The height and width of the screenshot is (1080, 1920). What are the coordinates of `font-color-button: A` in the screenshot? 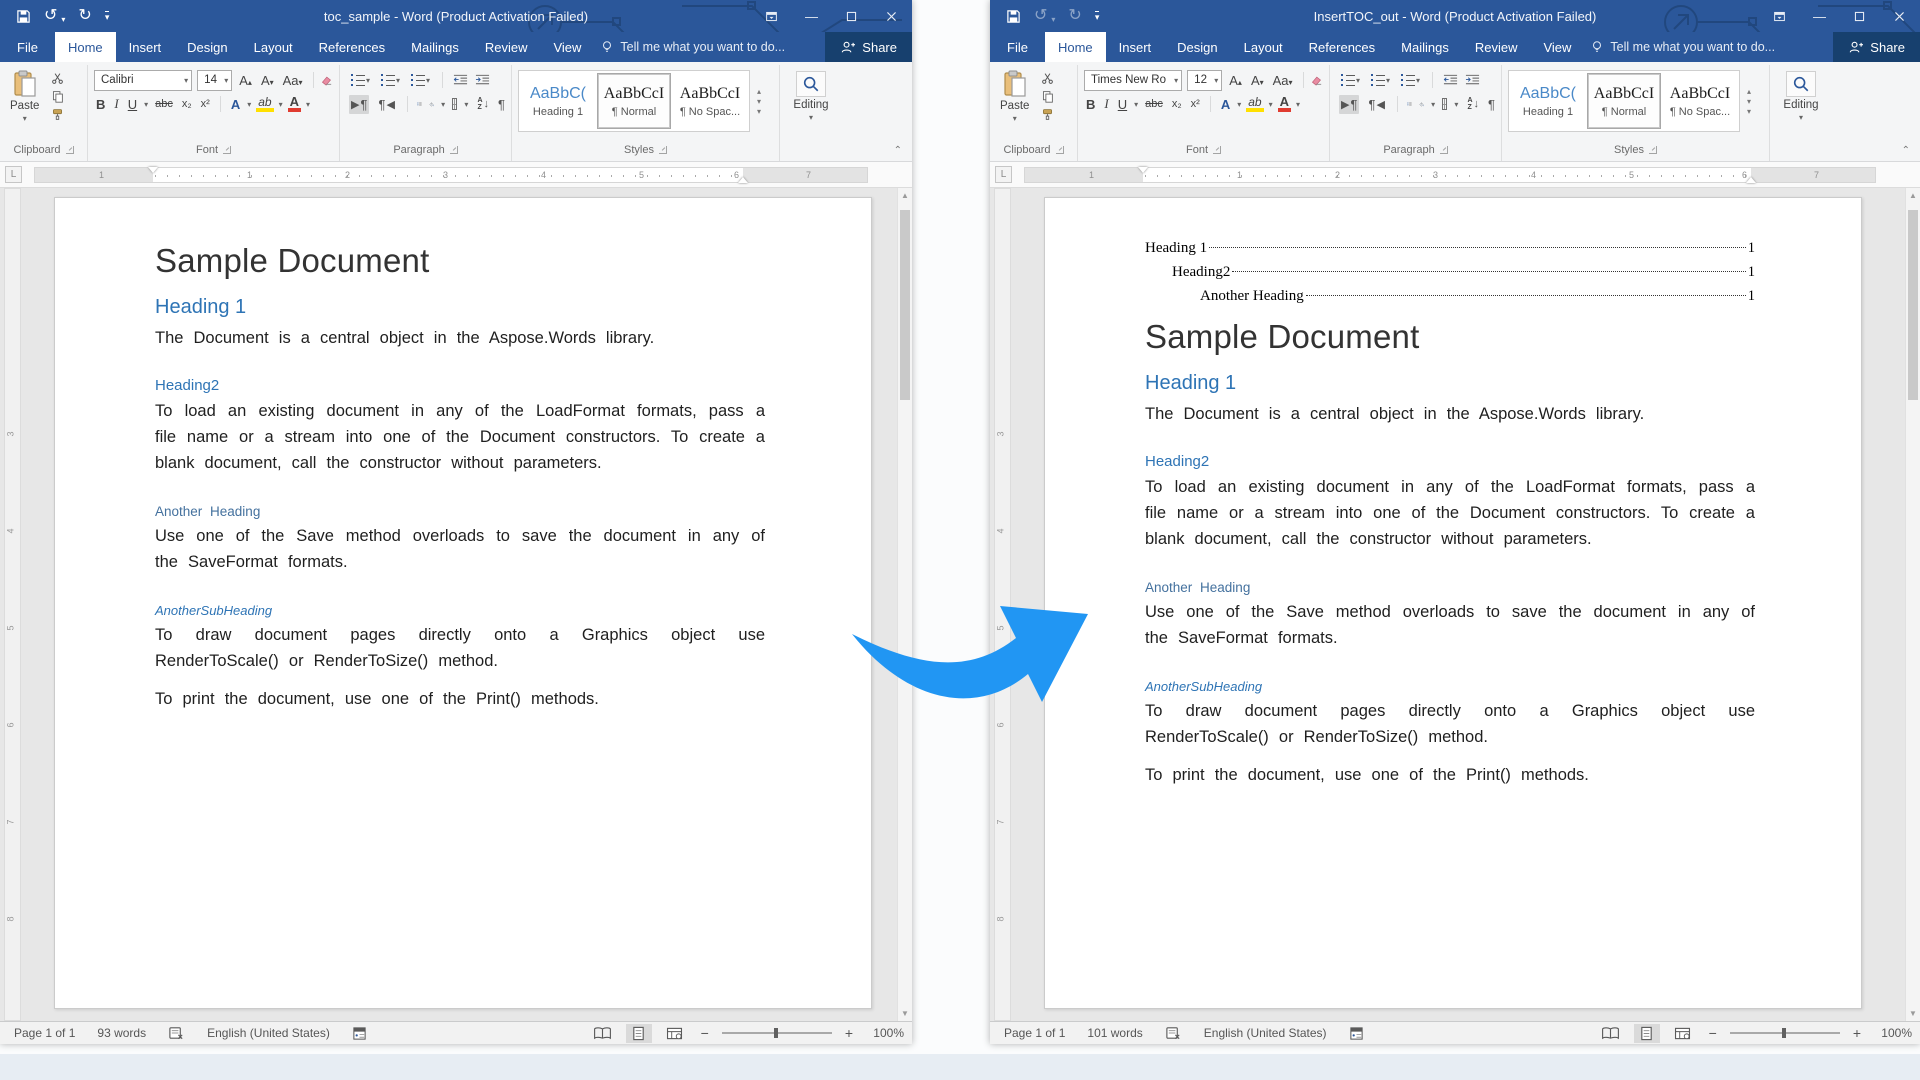 It's located at (294, 103).